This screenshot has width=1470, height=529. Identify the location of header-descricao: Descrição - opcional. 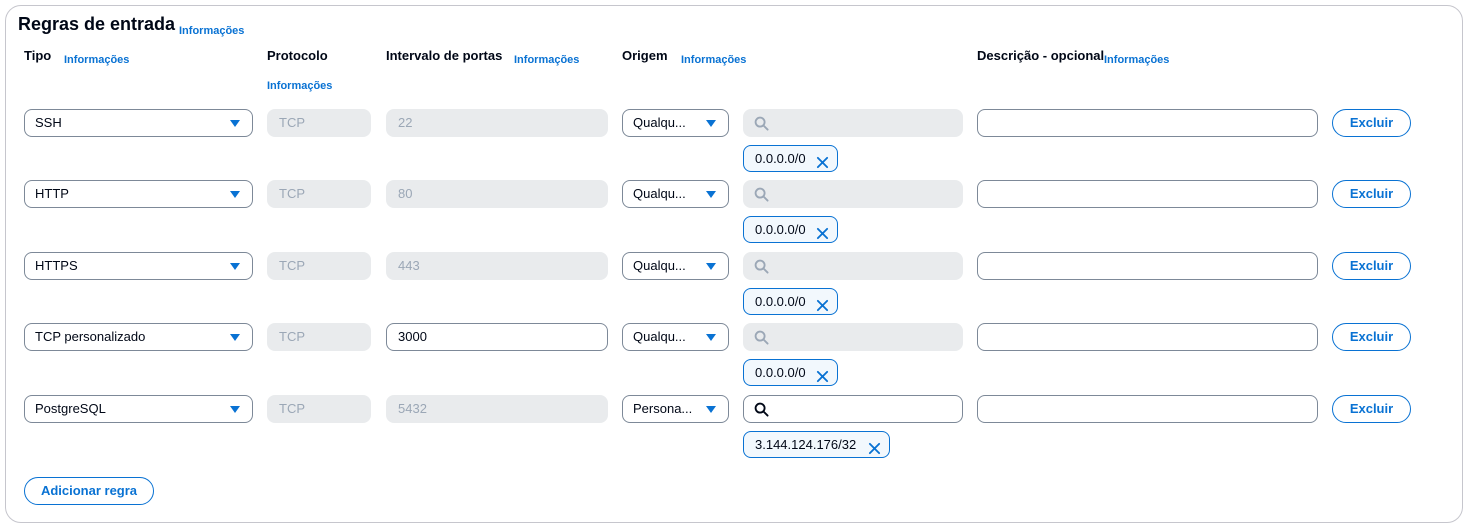
(1041, 55).